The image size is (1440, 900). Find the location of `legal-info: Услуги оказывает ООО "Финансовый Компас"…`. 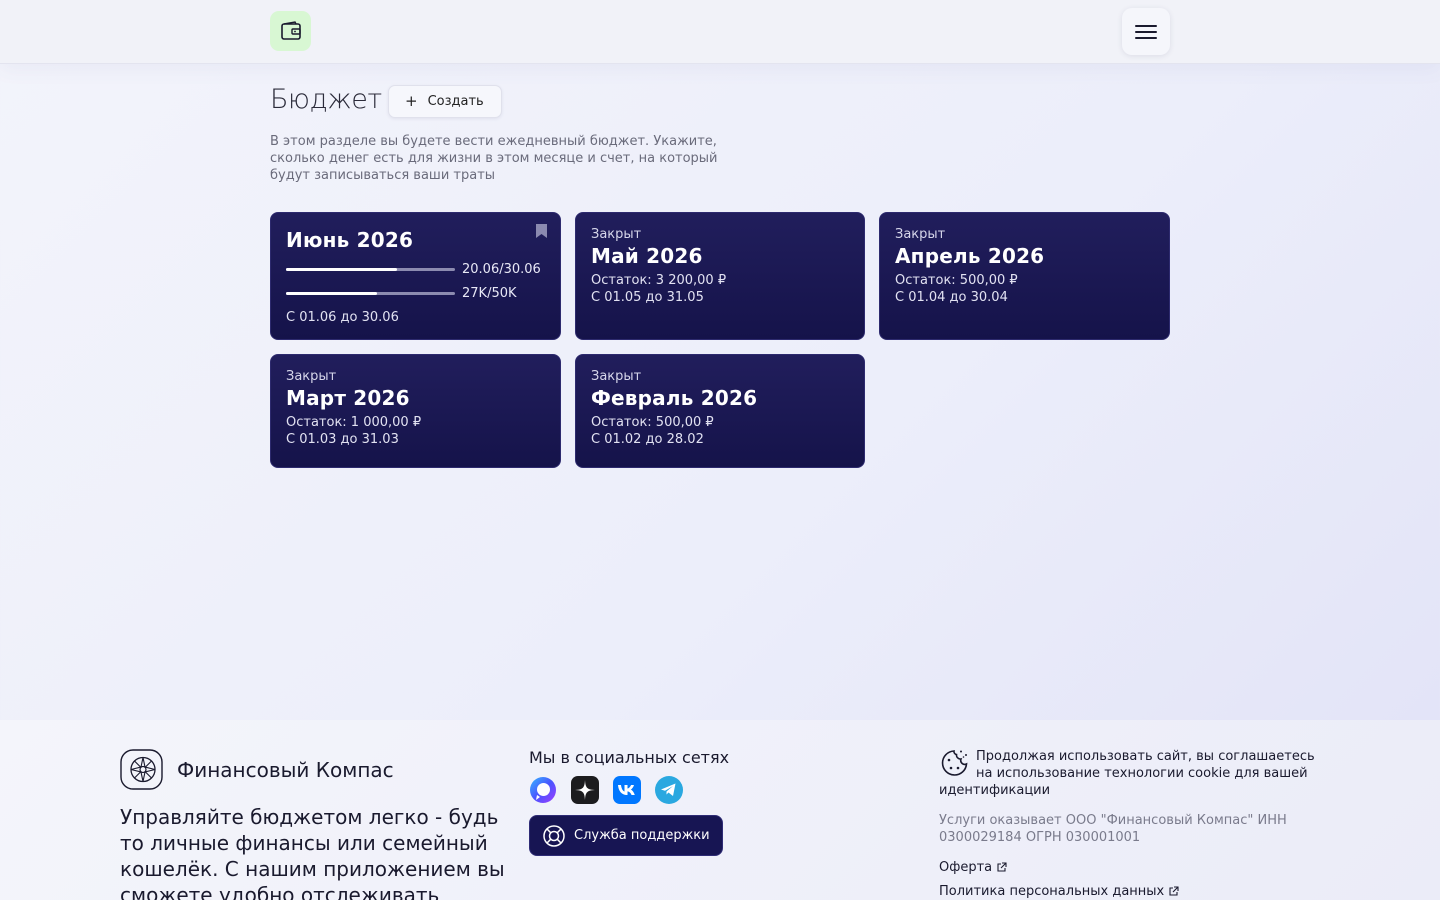

legal-info: Услуги оказывает ООО "Финансовый Компас"… is located at coordinates (1113, 829).